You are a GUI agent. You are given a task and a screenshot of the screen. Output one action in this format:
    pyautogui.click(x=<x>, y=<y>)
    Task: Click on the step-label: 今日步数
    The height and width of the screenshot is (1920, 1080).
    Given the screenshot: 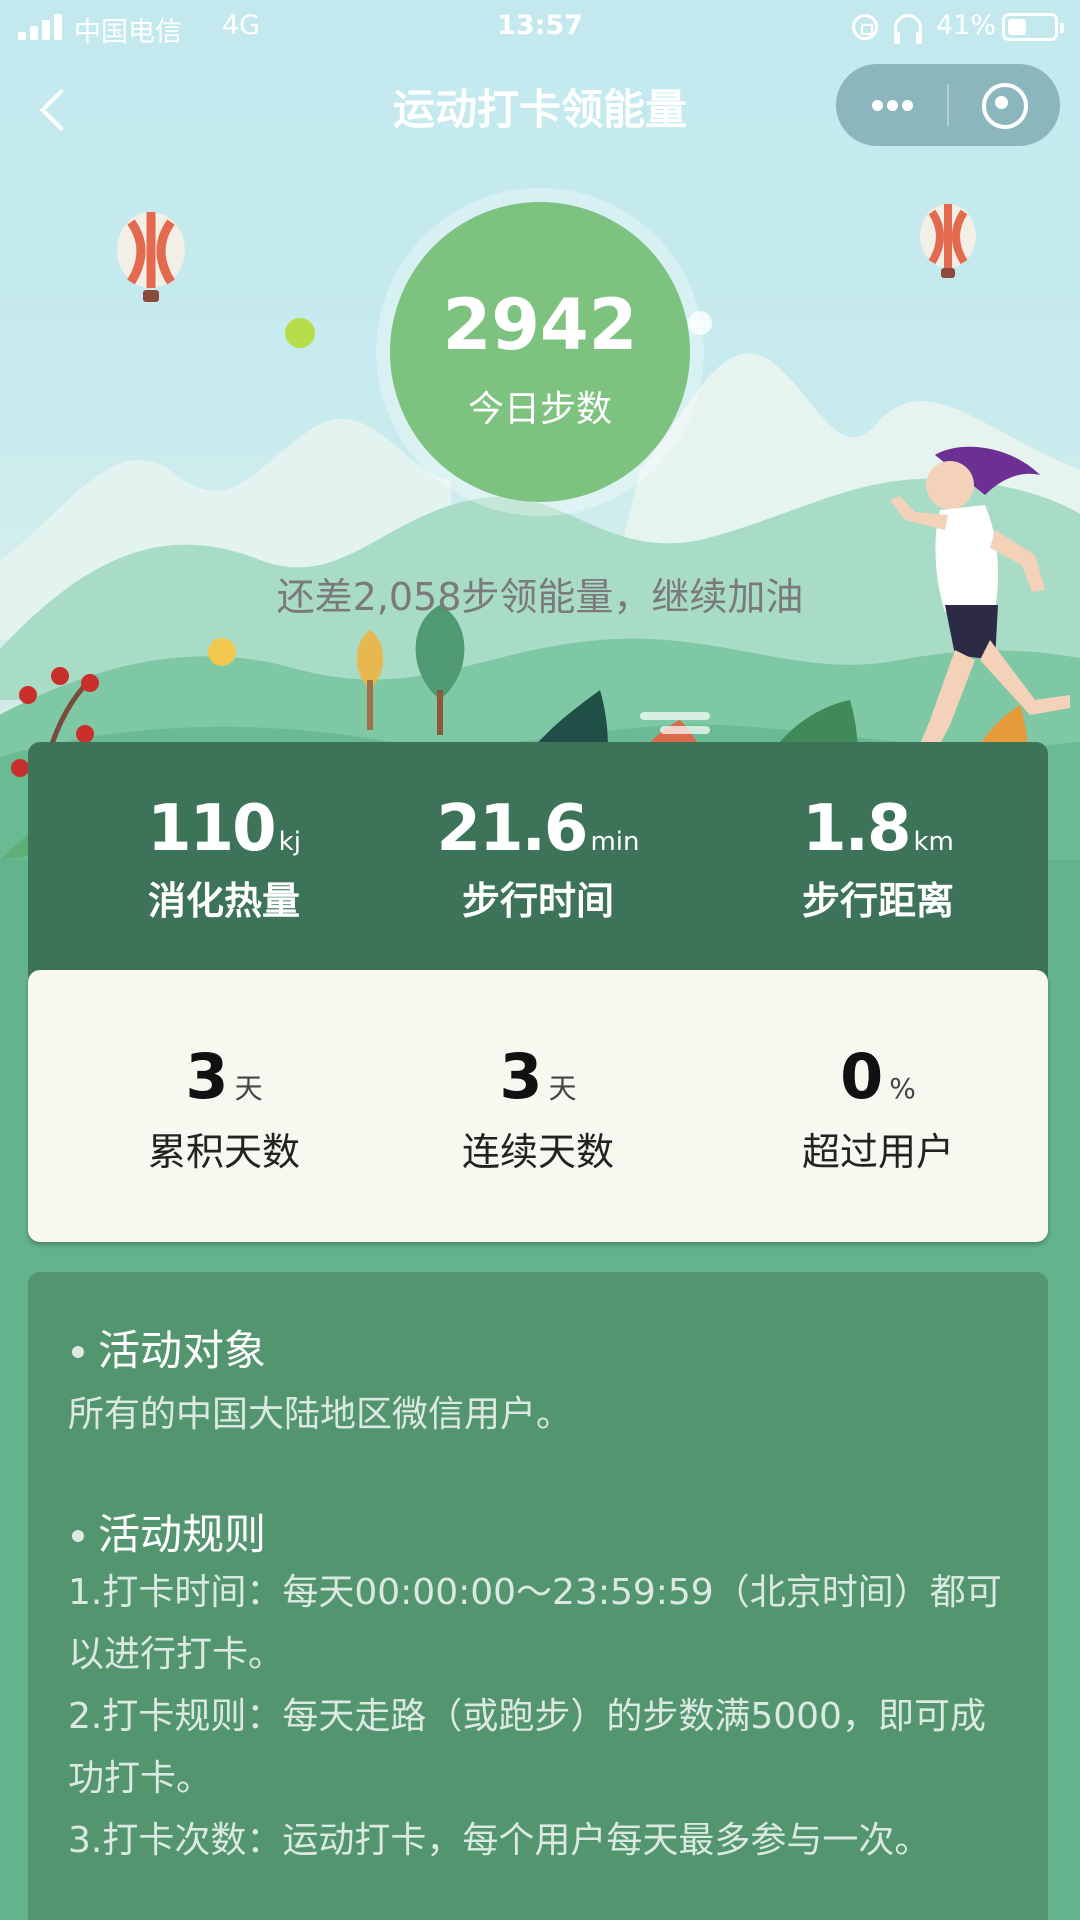 What is the action you would take?
    pyautogui.click(x=539, y=409)
    